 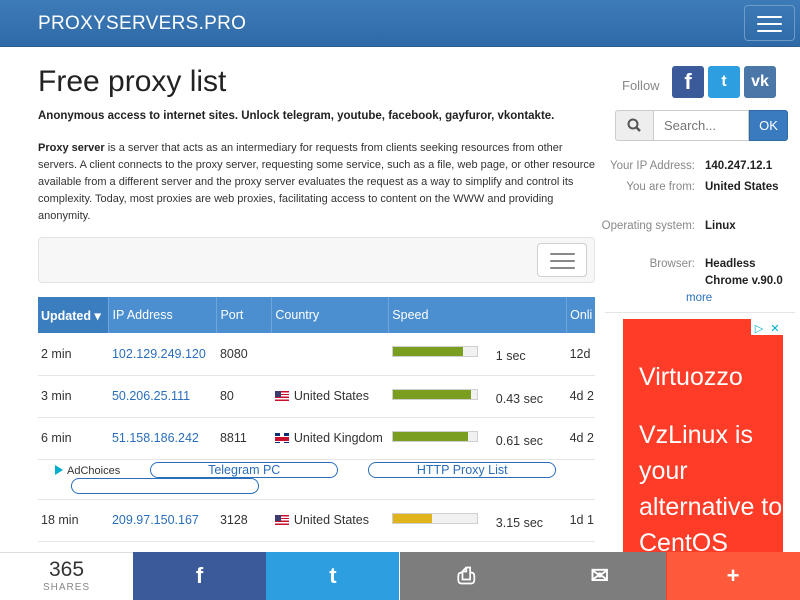 I want to click on column-header: Onli, so click(x=580, y=315).